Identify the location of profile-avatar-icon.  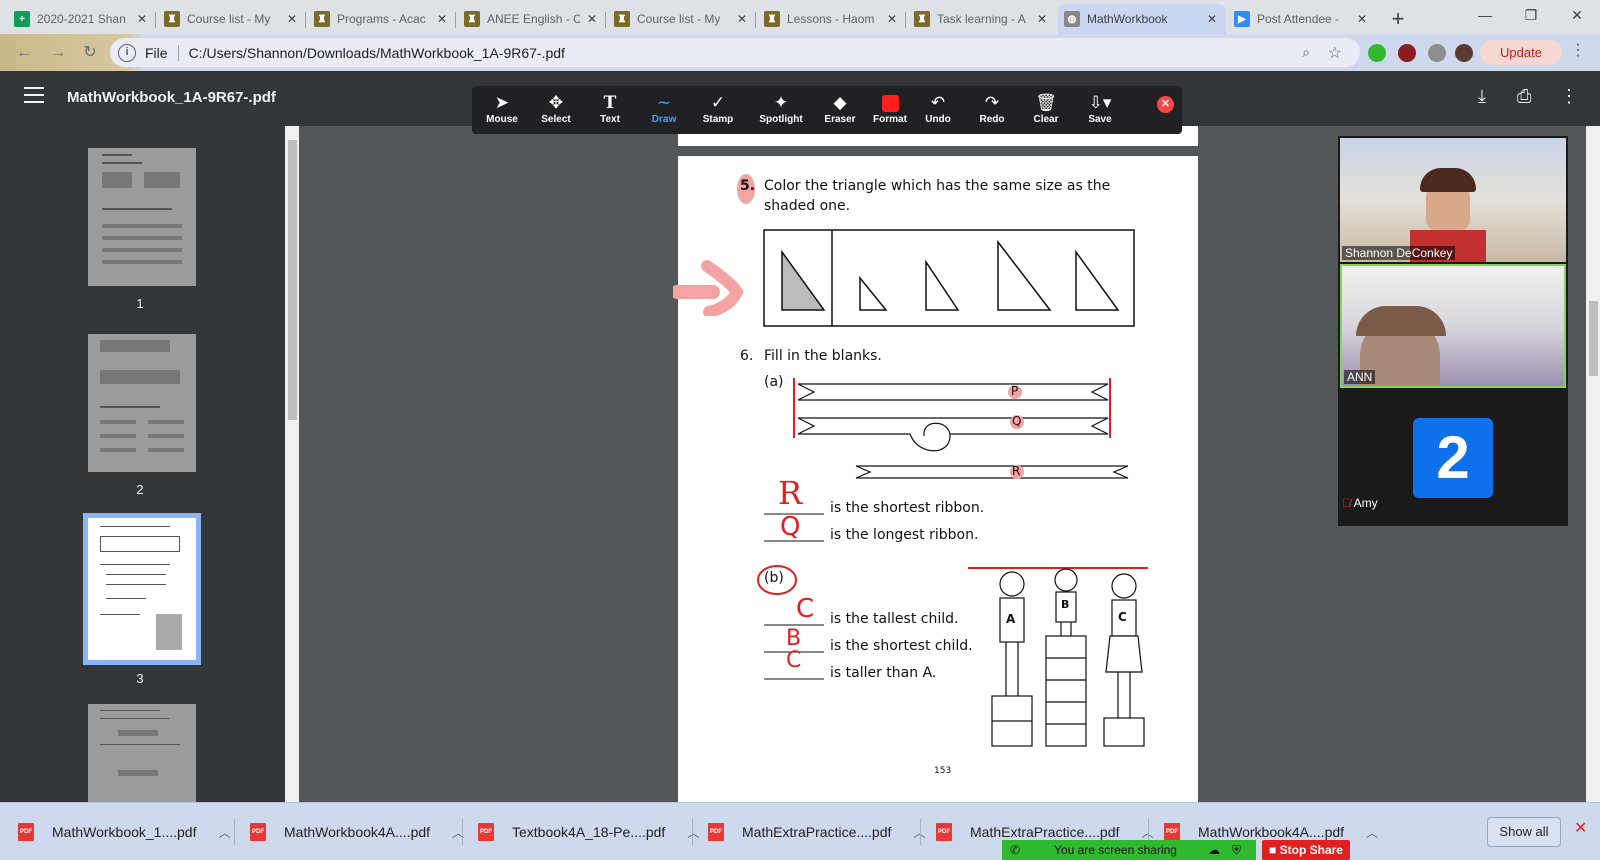
(1464, 53).